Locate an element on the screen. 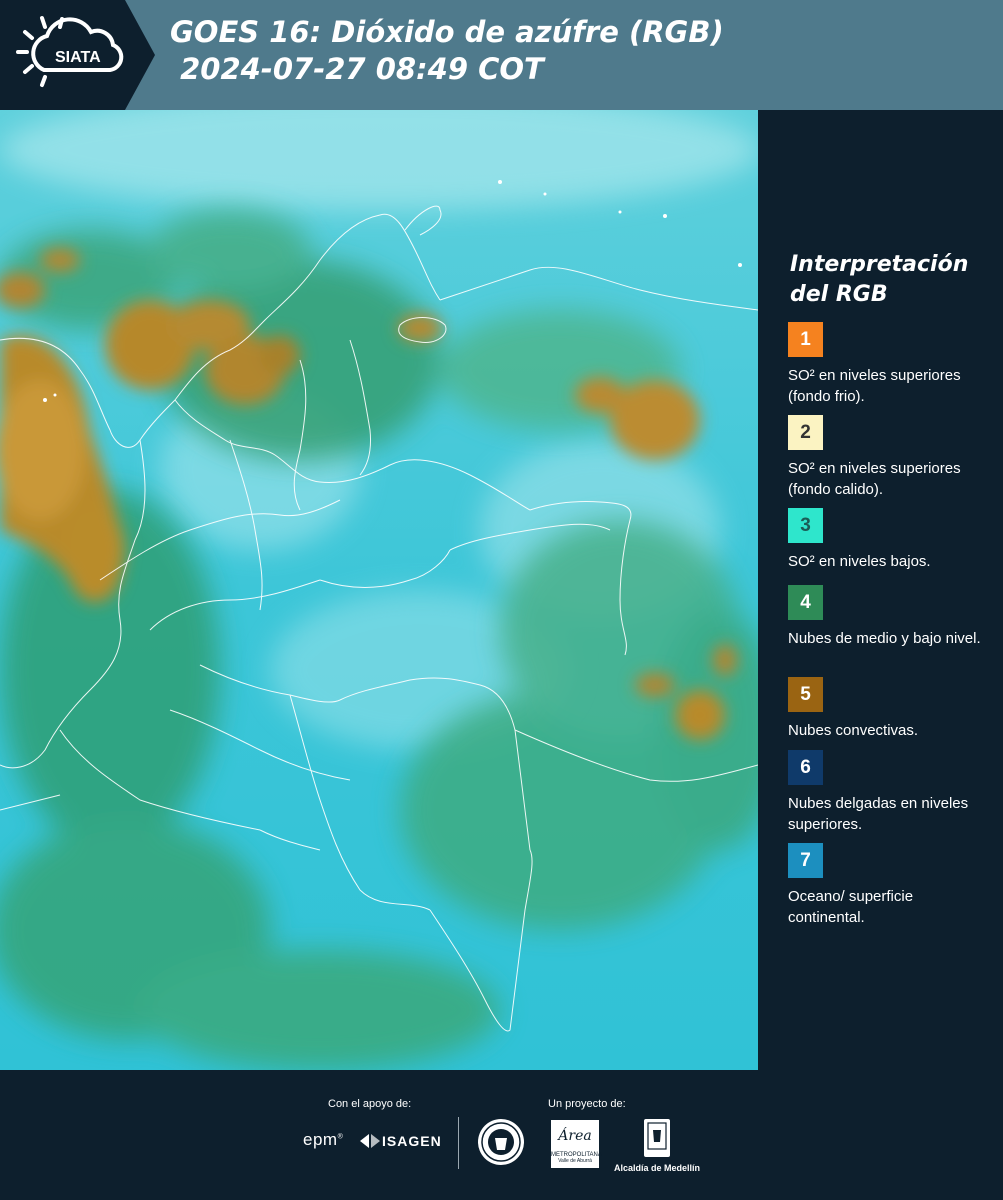 The height and width of the screenshot is (1200, 1003). title-line-1: GOES 16: Dióxido de azúfre (RGB) is located at coordinates (447, 32).